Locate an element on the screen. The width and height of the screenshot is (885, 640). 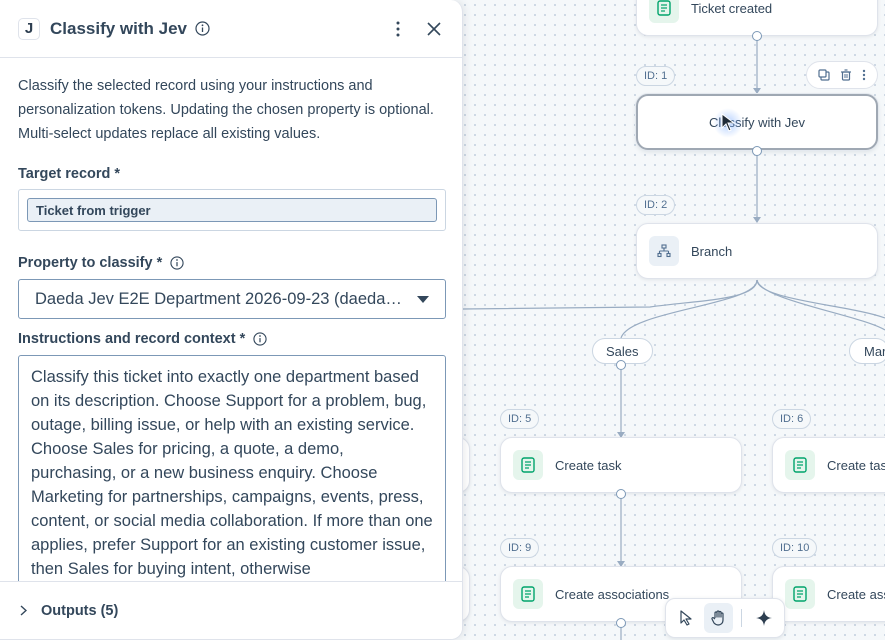
classify-node-id: ID: 1 is located at coordinates (656, 76).